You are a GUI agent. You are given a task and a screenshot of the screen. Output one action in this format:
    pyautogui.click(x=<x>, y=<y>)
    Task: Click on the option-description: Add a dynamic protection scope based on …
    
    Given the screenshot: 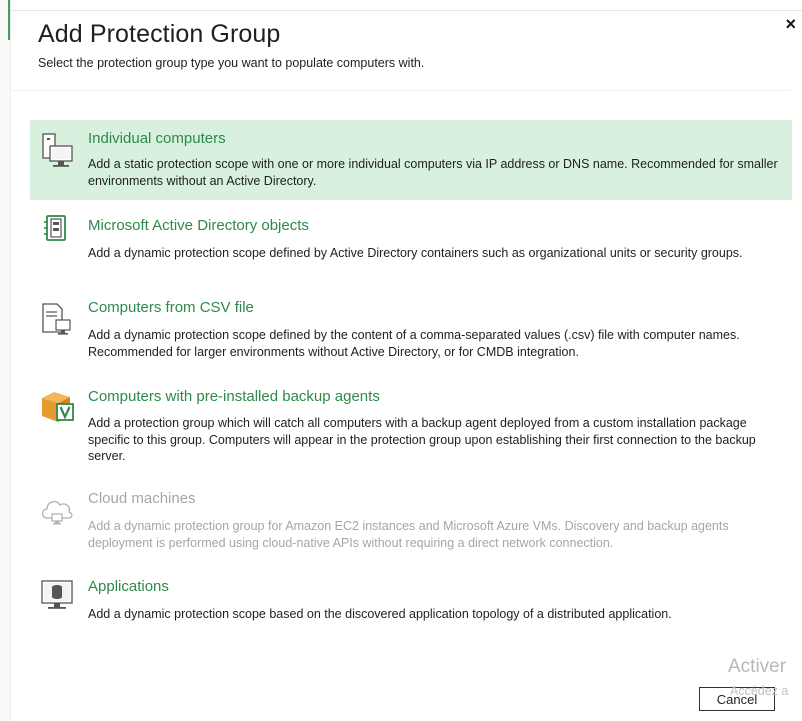 What is the action you would take?
    pyautogui.click(x=380, y=614)
    